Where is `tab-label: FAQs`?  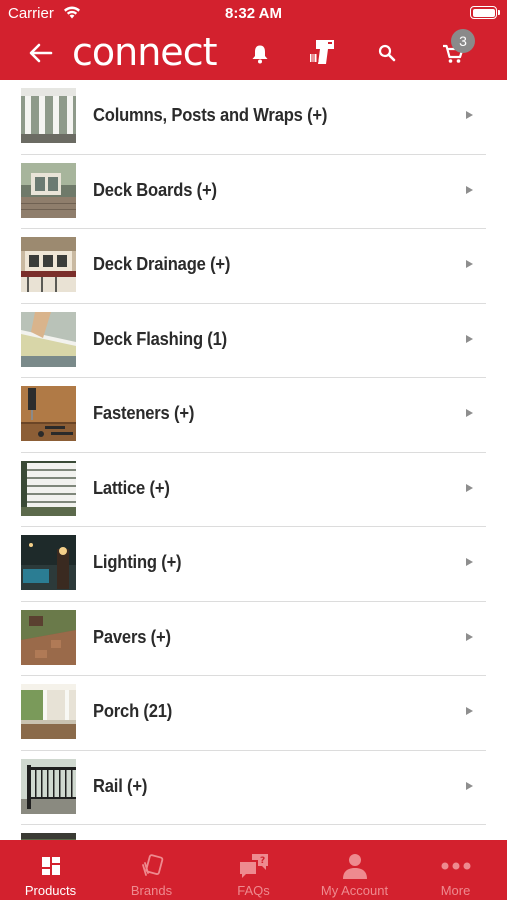
tab-label: FAQs is located at coordinates (253, 890).